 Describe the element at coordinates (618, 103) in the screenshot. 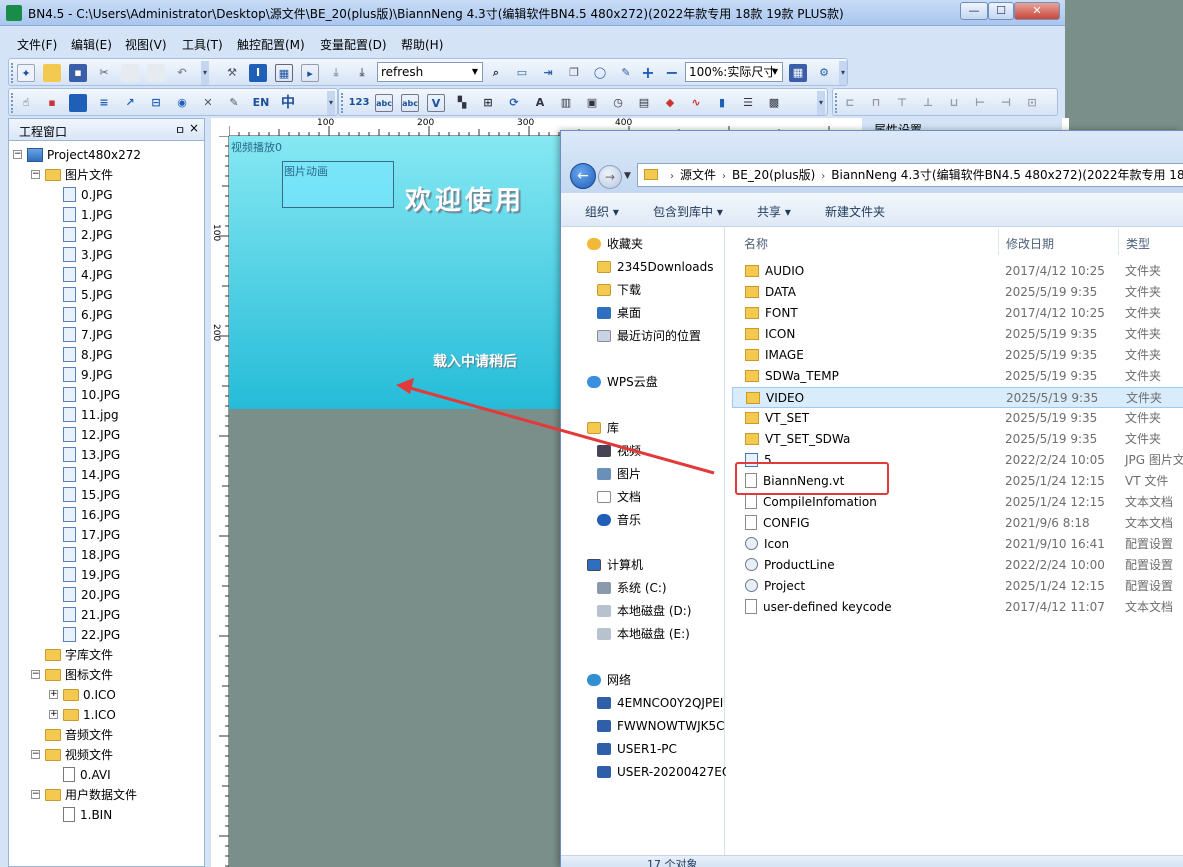

I see `clock-icon: ◷` at that location.